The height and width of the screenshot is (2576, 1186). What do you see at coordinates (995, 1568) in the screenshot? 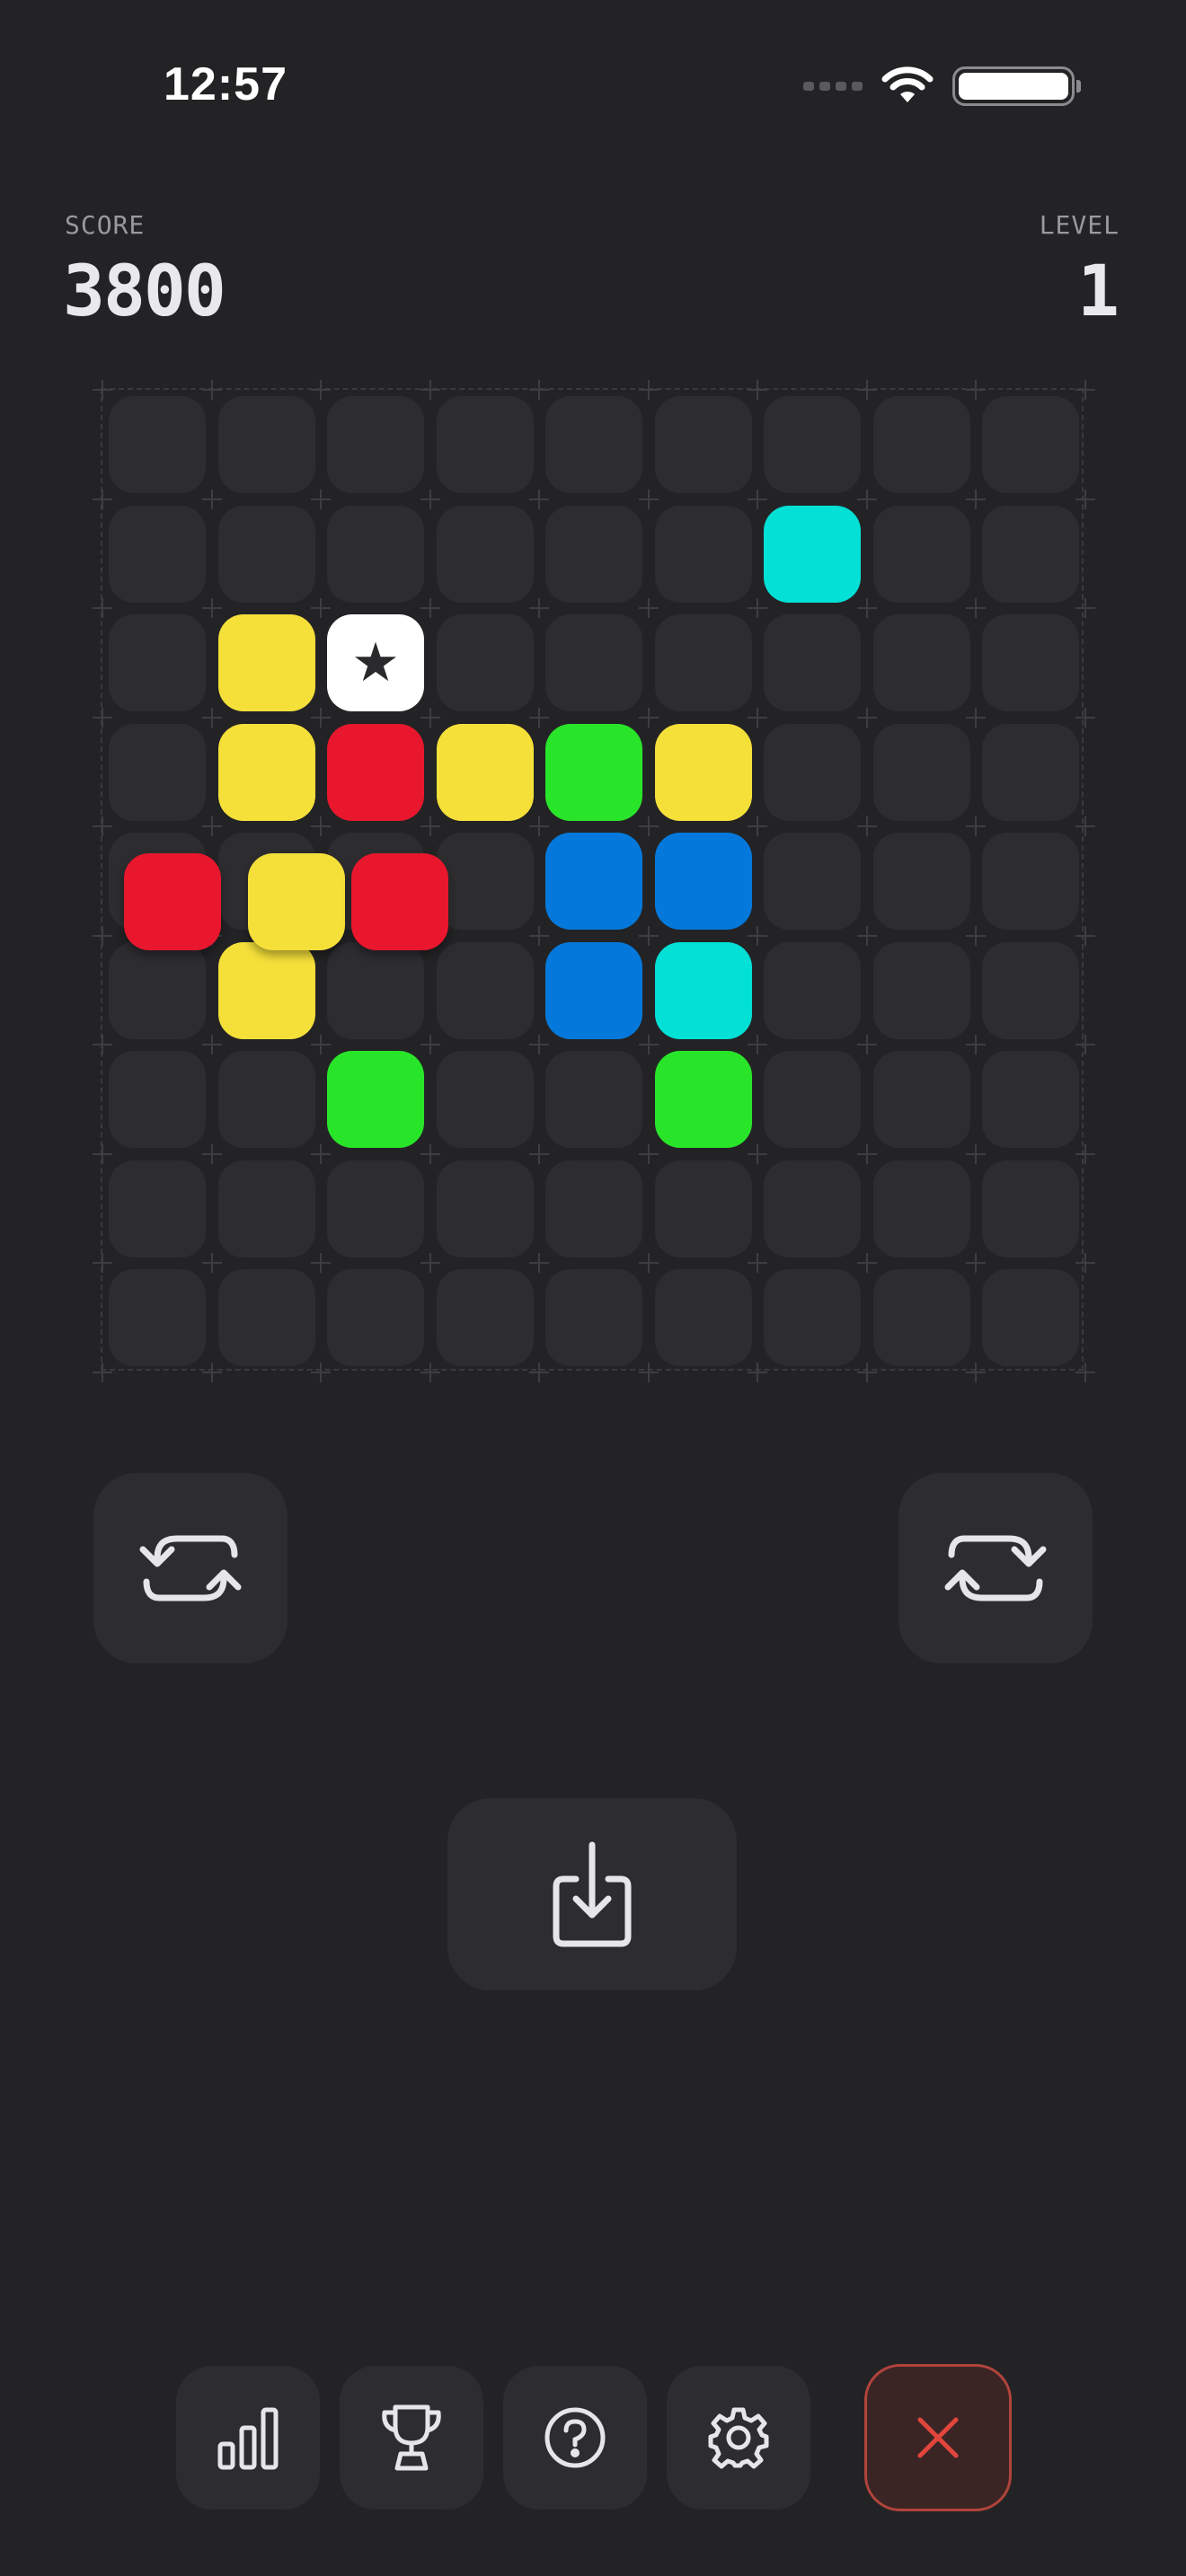
I see `rotate-right-button` at bounding box center [995, 1568].